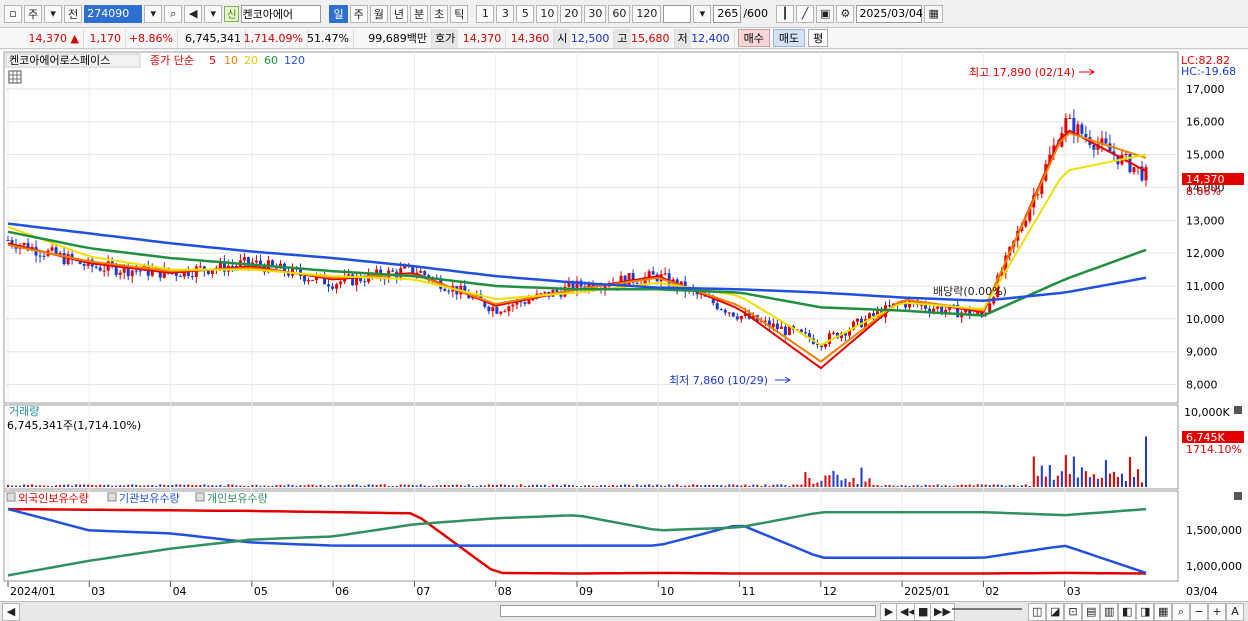 The image size is (1248, 621). I want to click on eval-button: 평, so click(818, 38).